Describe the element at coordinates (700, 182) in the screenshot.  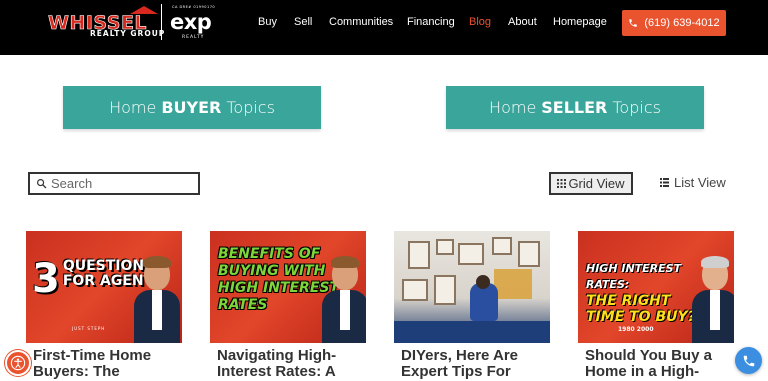
I see `list-view-label: List View` at that location.